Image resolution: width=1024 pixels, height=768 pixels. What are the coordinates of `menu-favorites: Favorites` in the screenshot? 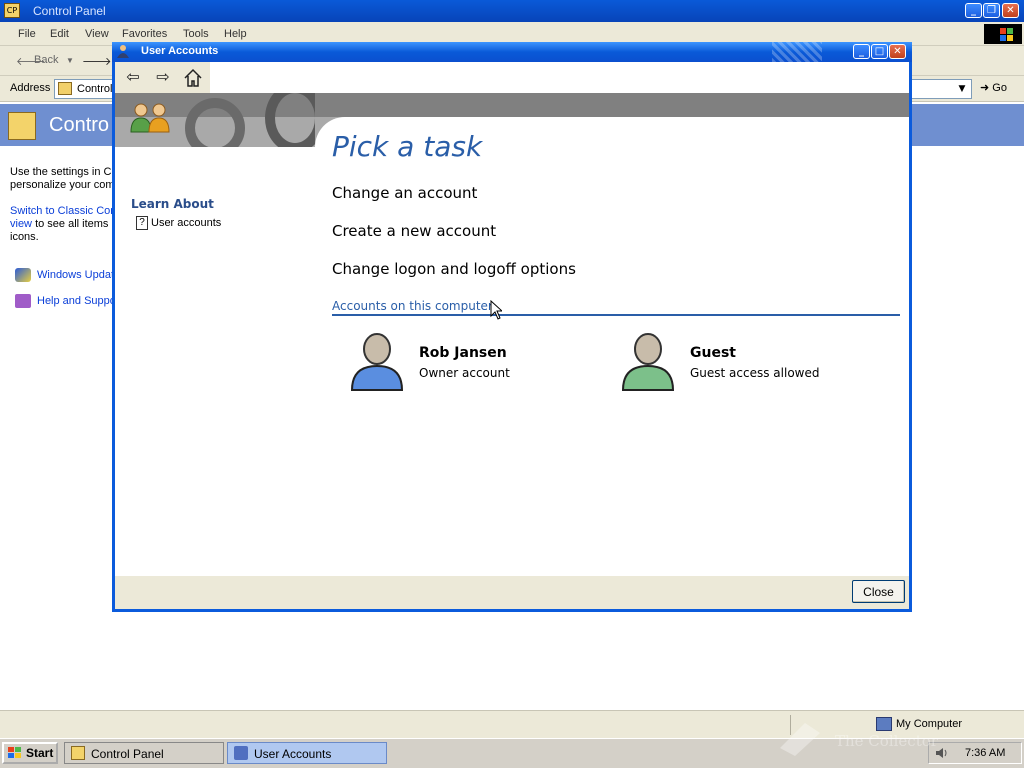 It's located at (144, 34).